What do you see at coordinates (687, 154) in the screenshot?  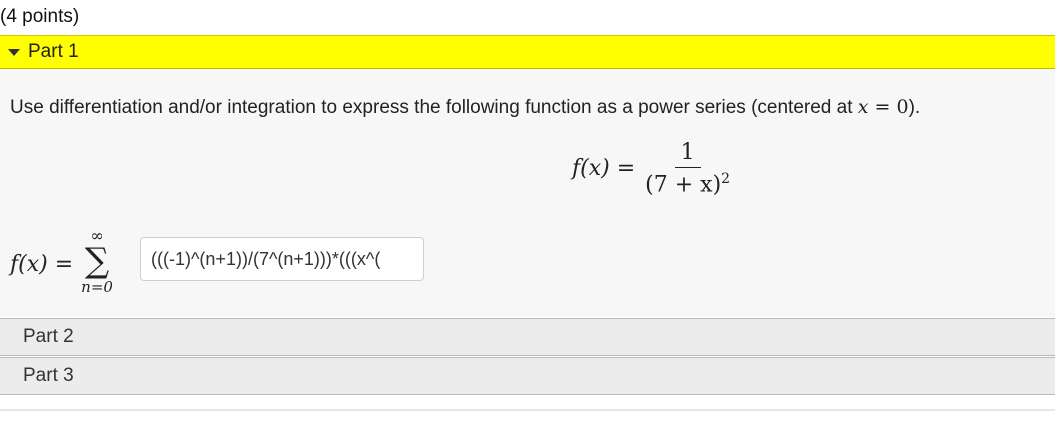 I see `fraction-numerator: 1` at bounding box center [687, 154].